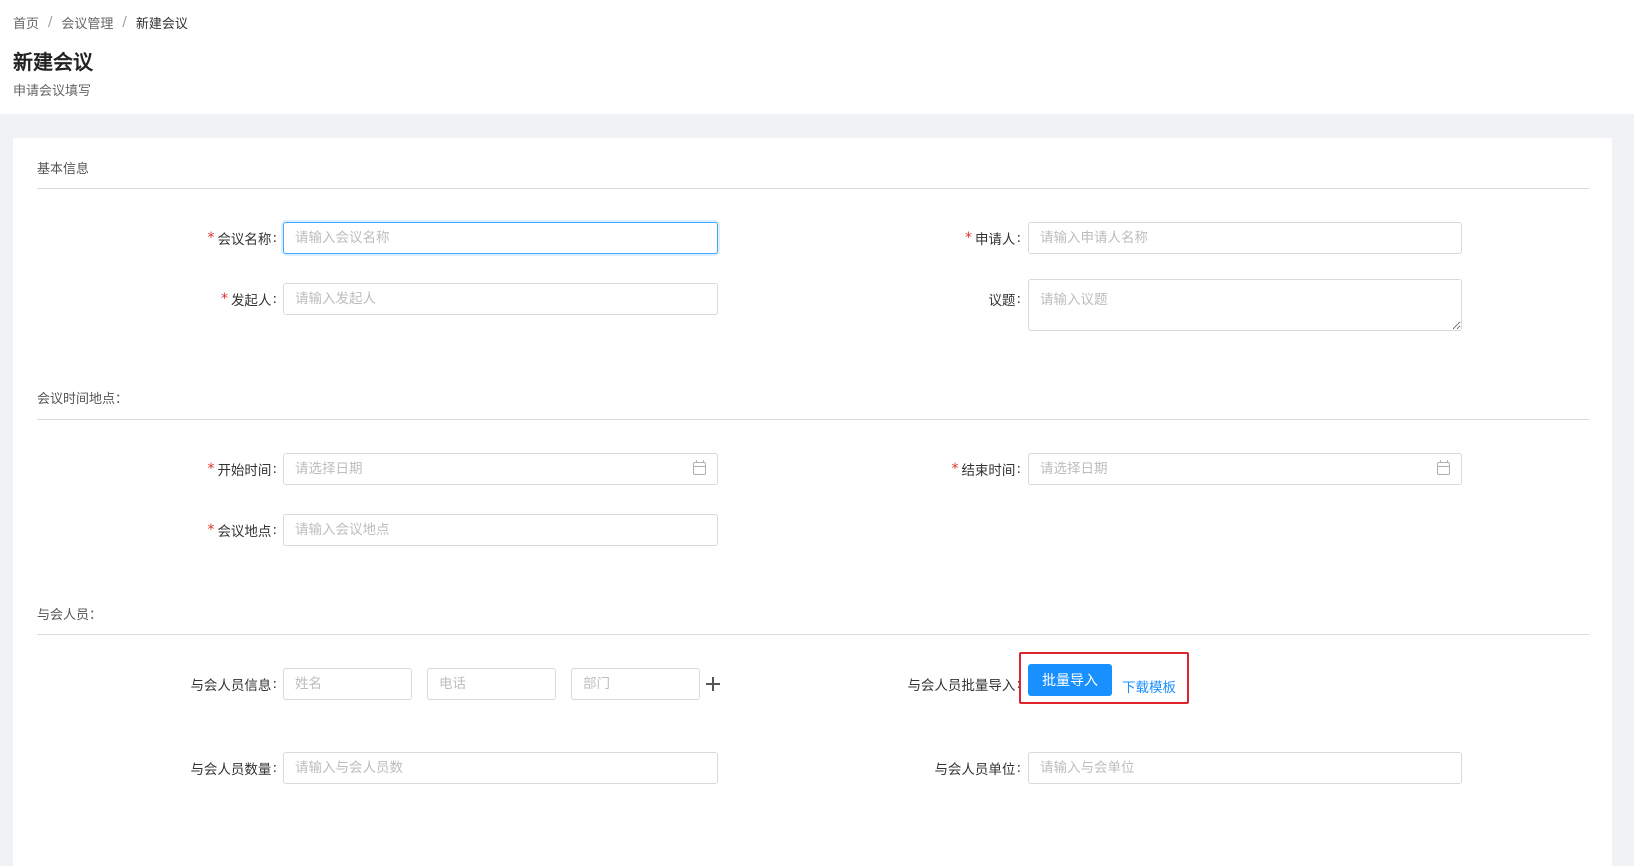  I want to click on meeting-name-label: * 会议名称:, so click(242, 239).